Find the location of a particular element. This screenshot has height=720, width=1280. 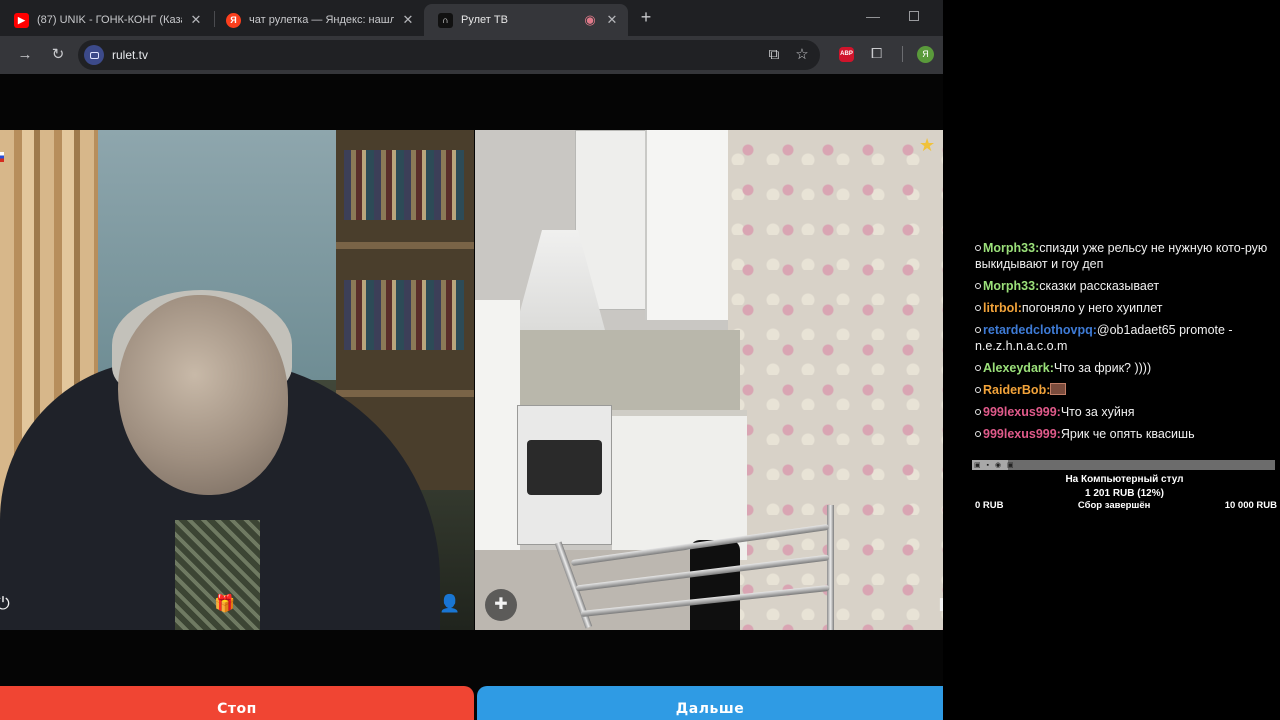

goal-range: 0 RUB Сбор завершён 10 000 RUB is located at coordinates (1124, 505).